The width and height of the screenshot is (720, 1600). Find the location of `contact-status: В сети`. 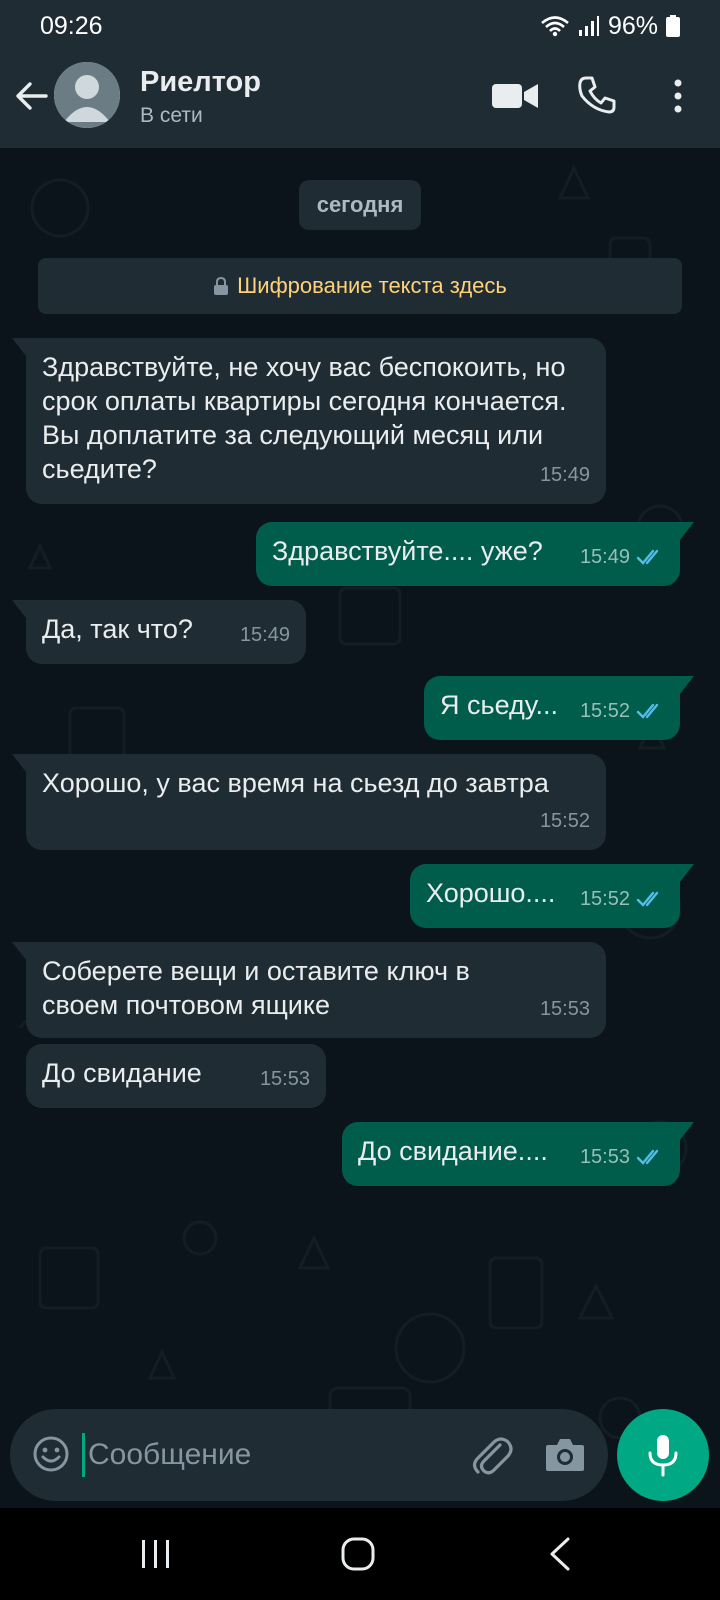

contact-status: В сети is located at coordinates (171, 115).